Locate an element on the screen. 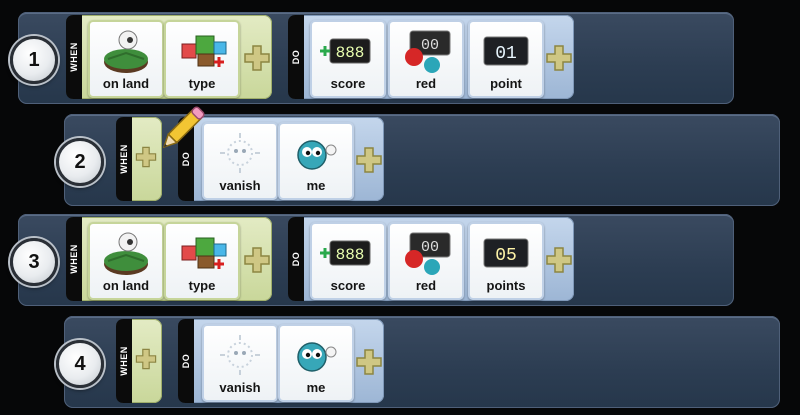 The image size is (800, 415). tile-me-2: me is located at coordinates (316, 161).